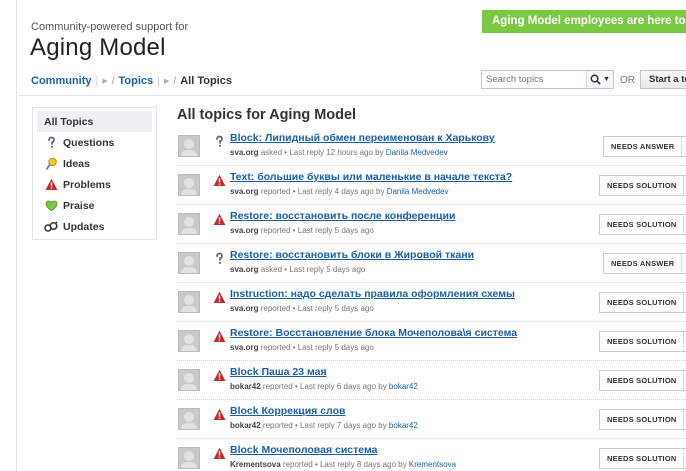 The width and height of the screenshot is (686, 471). Describe the element at coordinates (595, 79) in the screenshot. I see `search-icon` at that location.